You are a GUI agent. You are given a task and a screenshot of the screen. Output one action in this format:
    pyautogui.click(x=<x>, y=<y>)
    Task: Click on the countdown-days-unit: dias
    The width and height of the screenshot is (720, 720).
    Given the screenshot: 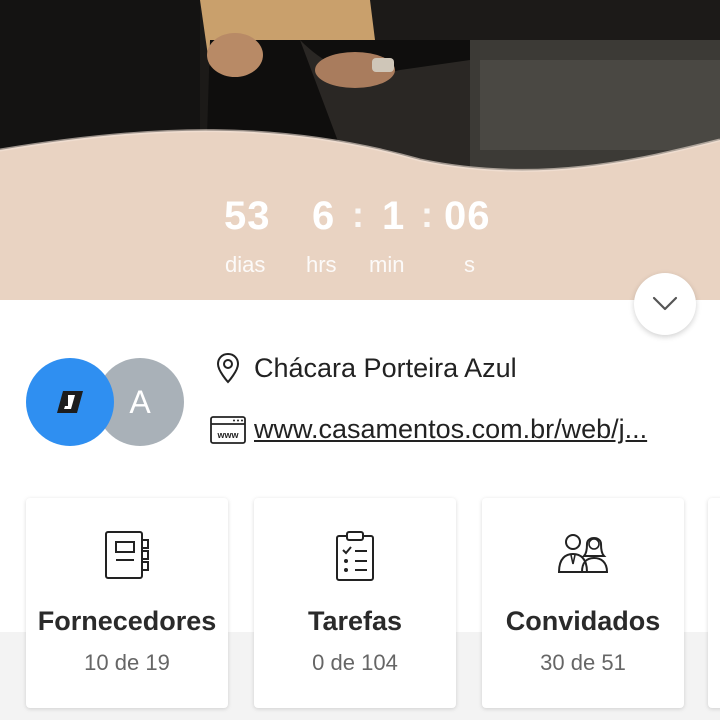 What is the action you would take?
    pyautogui.click(x=245, y=264)
    